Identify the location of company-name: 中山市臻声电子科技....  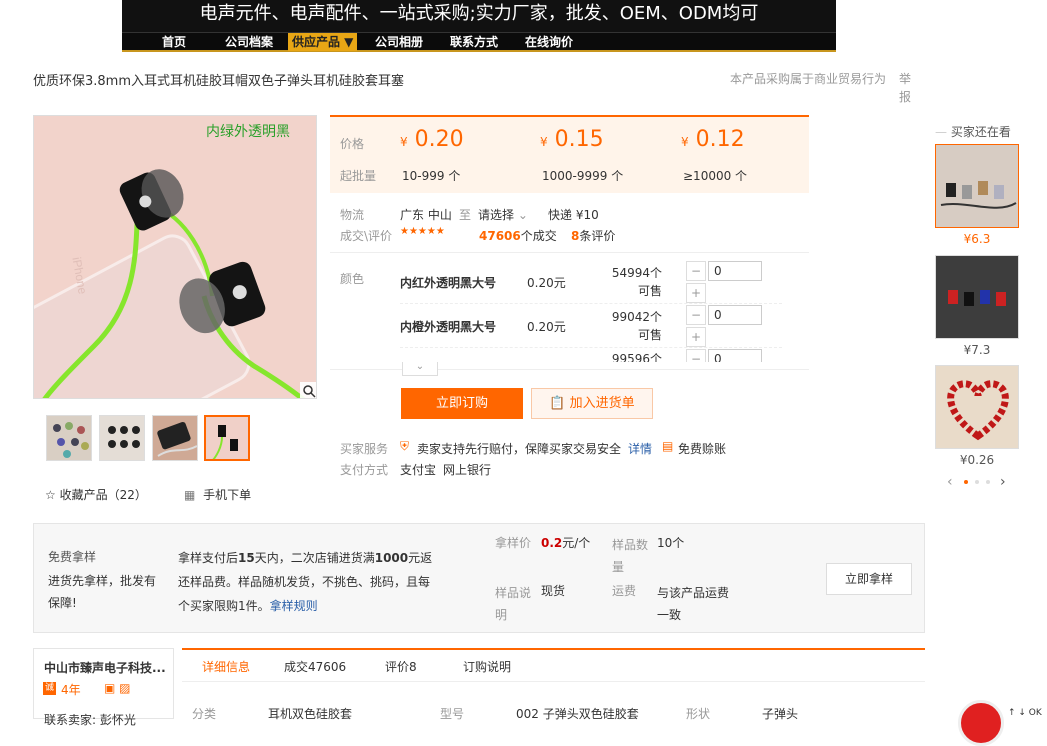
(106, 667).